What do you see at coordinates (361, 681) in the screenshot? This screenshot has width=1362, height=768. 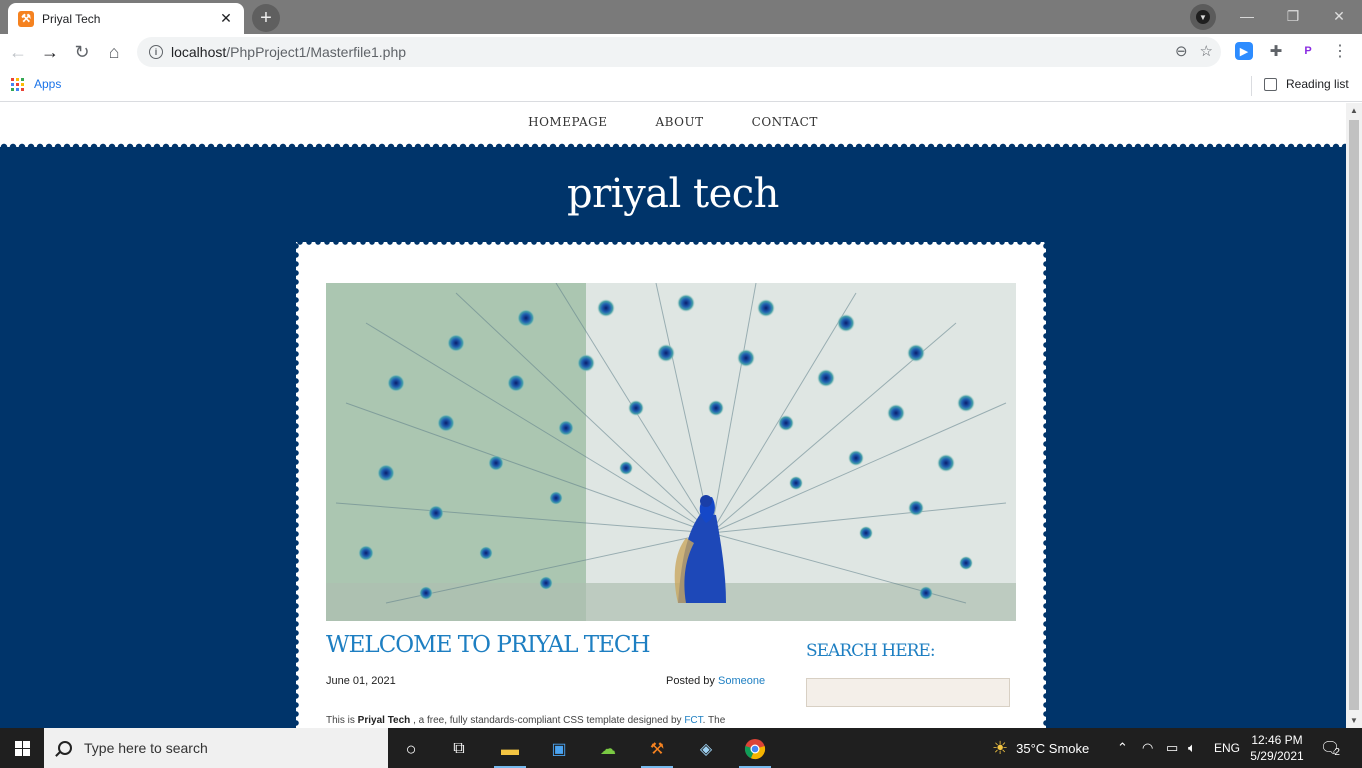 I see `post-date: June 01, 2021` at bounding box center [361, 681].